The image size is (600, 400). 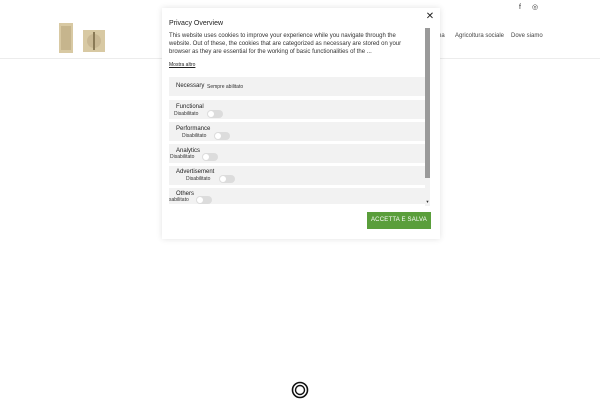 I want to click on category-name: Advertisement, so click(x=195, y=172).